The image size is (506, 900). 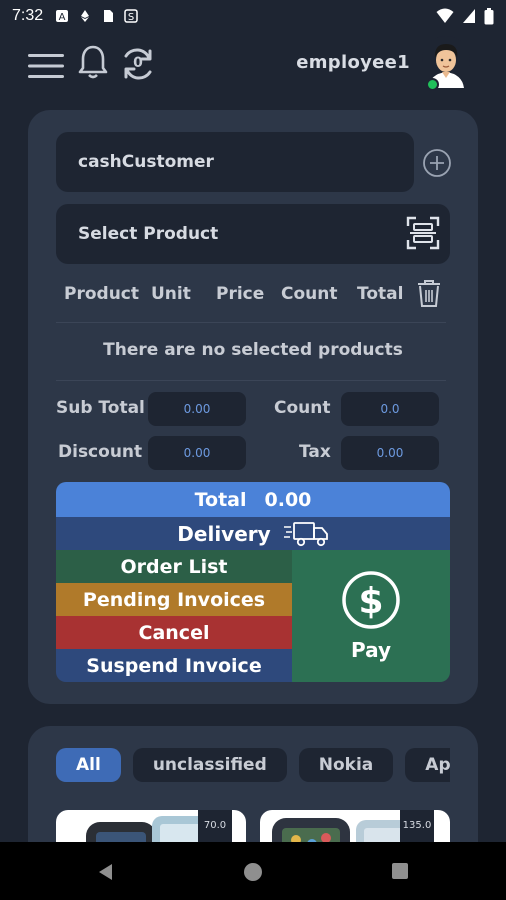 I want to click on signal-icon, so click(x=469, y=16).